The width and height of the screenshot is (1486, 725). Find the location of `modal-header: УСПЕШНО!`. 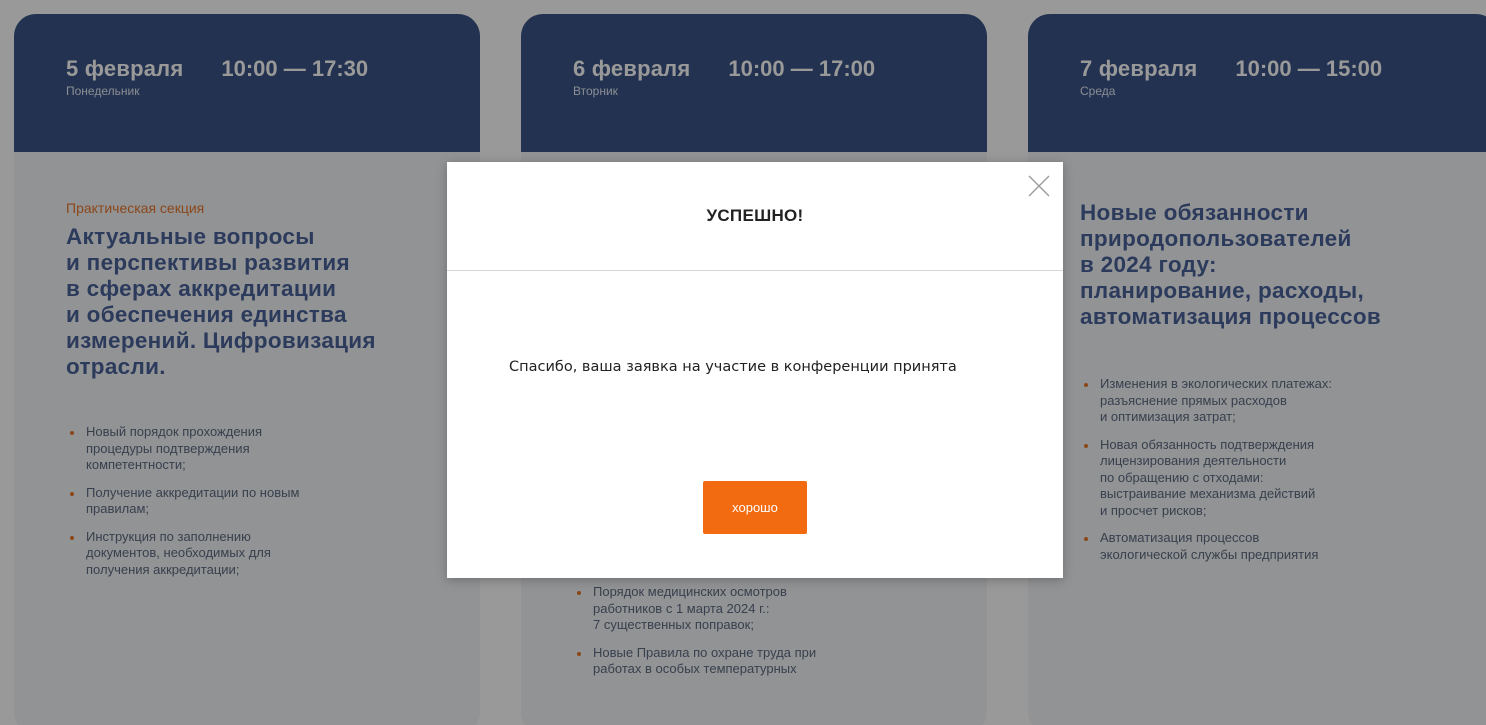

modal-header: УСПЕШНО! is located at coordinates (755, 216).